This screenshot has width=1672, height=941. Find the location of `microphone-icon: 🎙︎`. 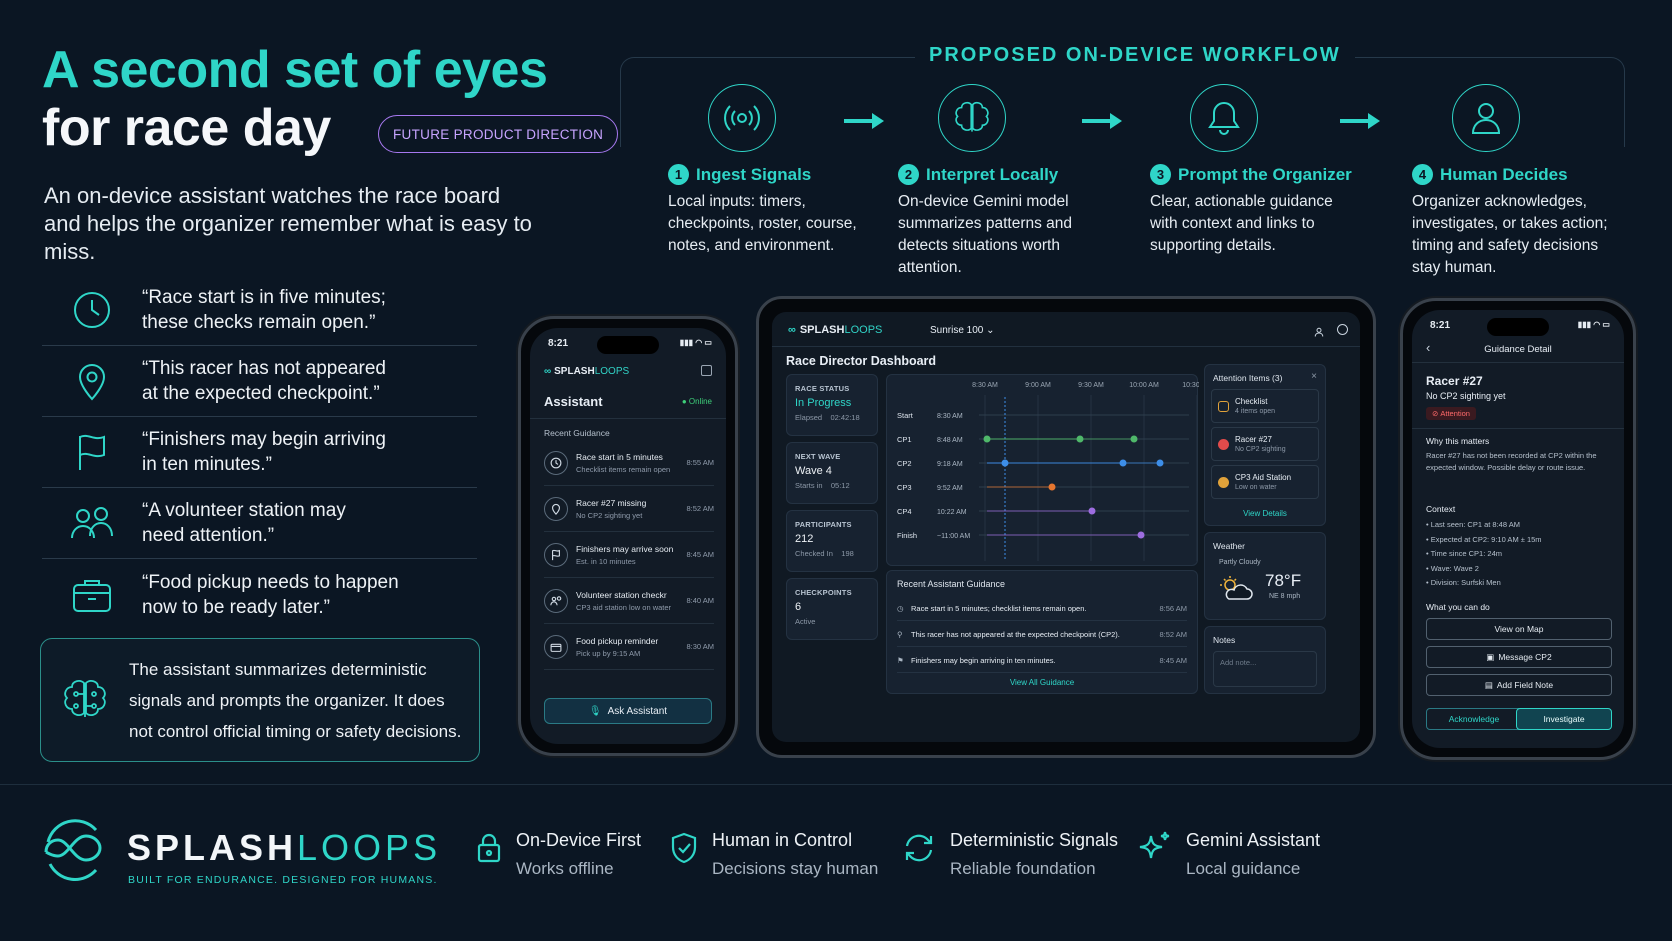

microphone-icon: 🎙︎ is located at coordinates (595, 711).